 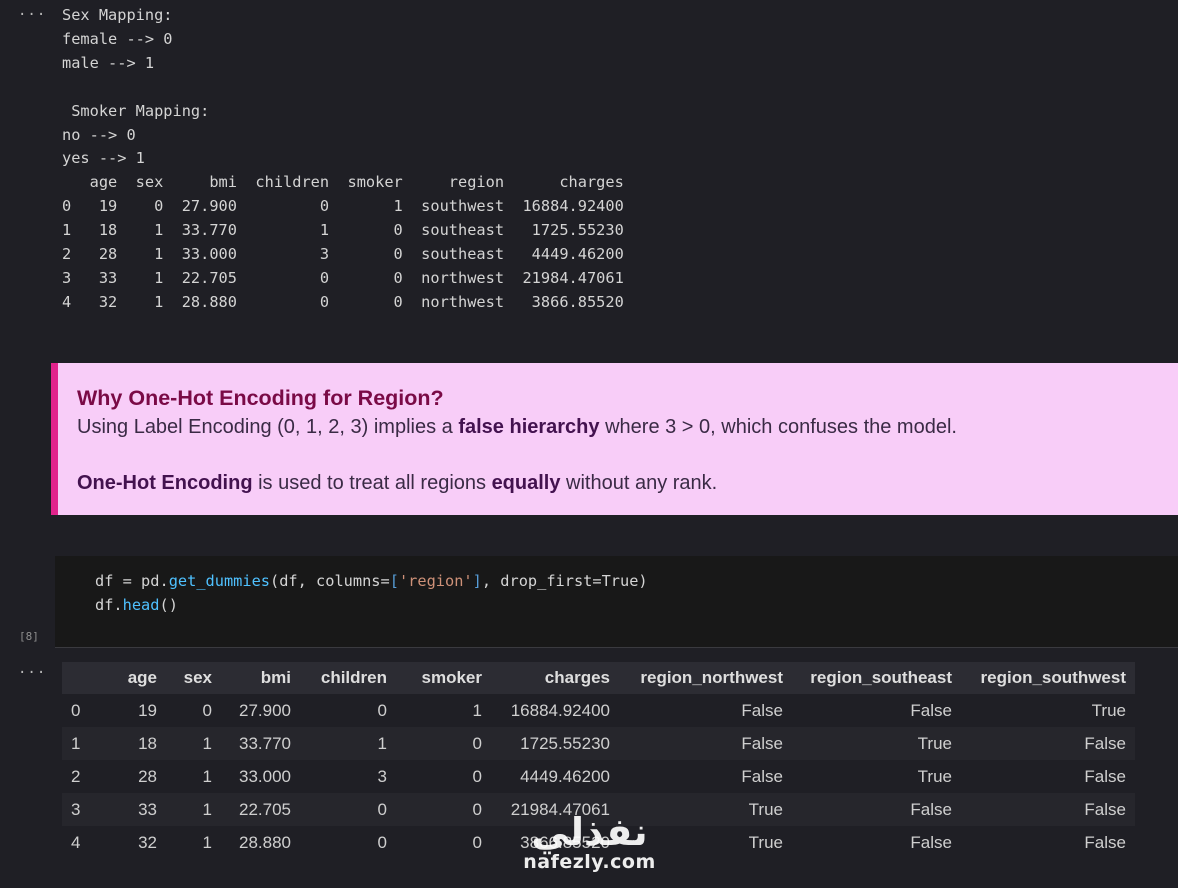 I want to click on column-header: smoker, so click(x=451, y=677).